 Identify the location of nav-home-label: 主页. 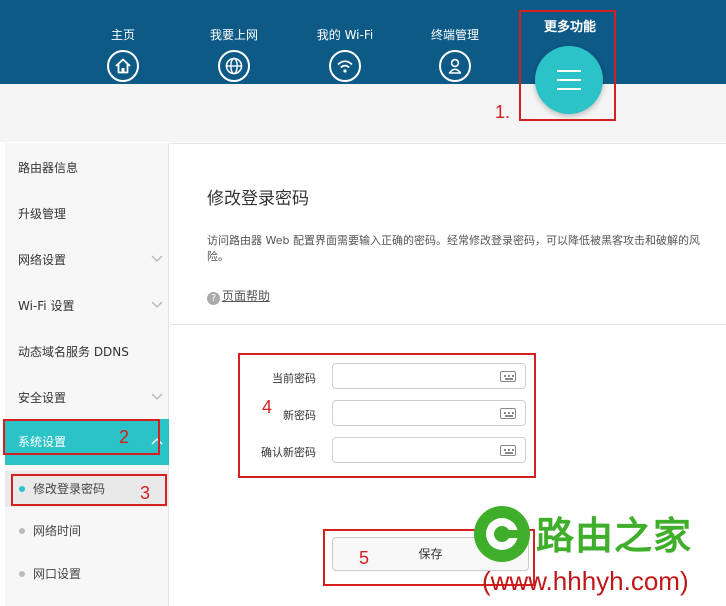
(122, 35).